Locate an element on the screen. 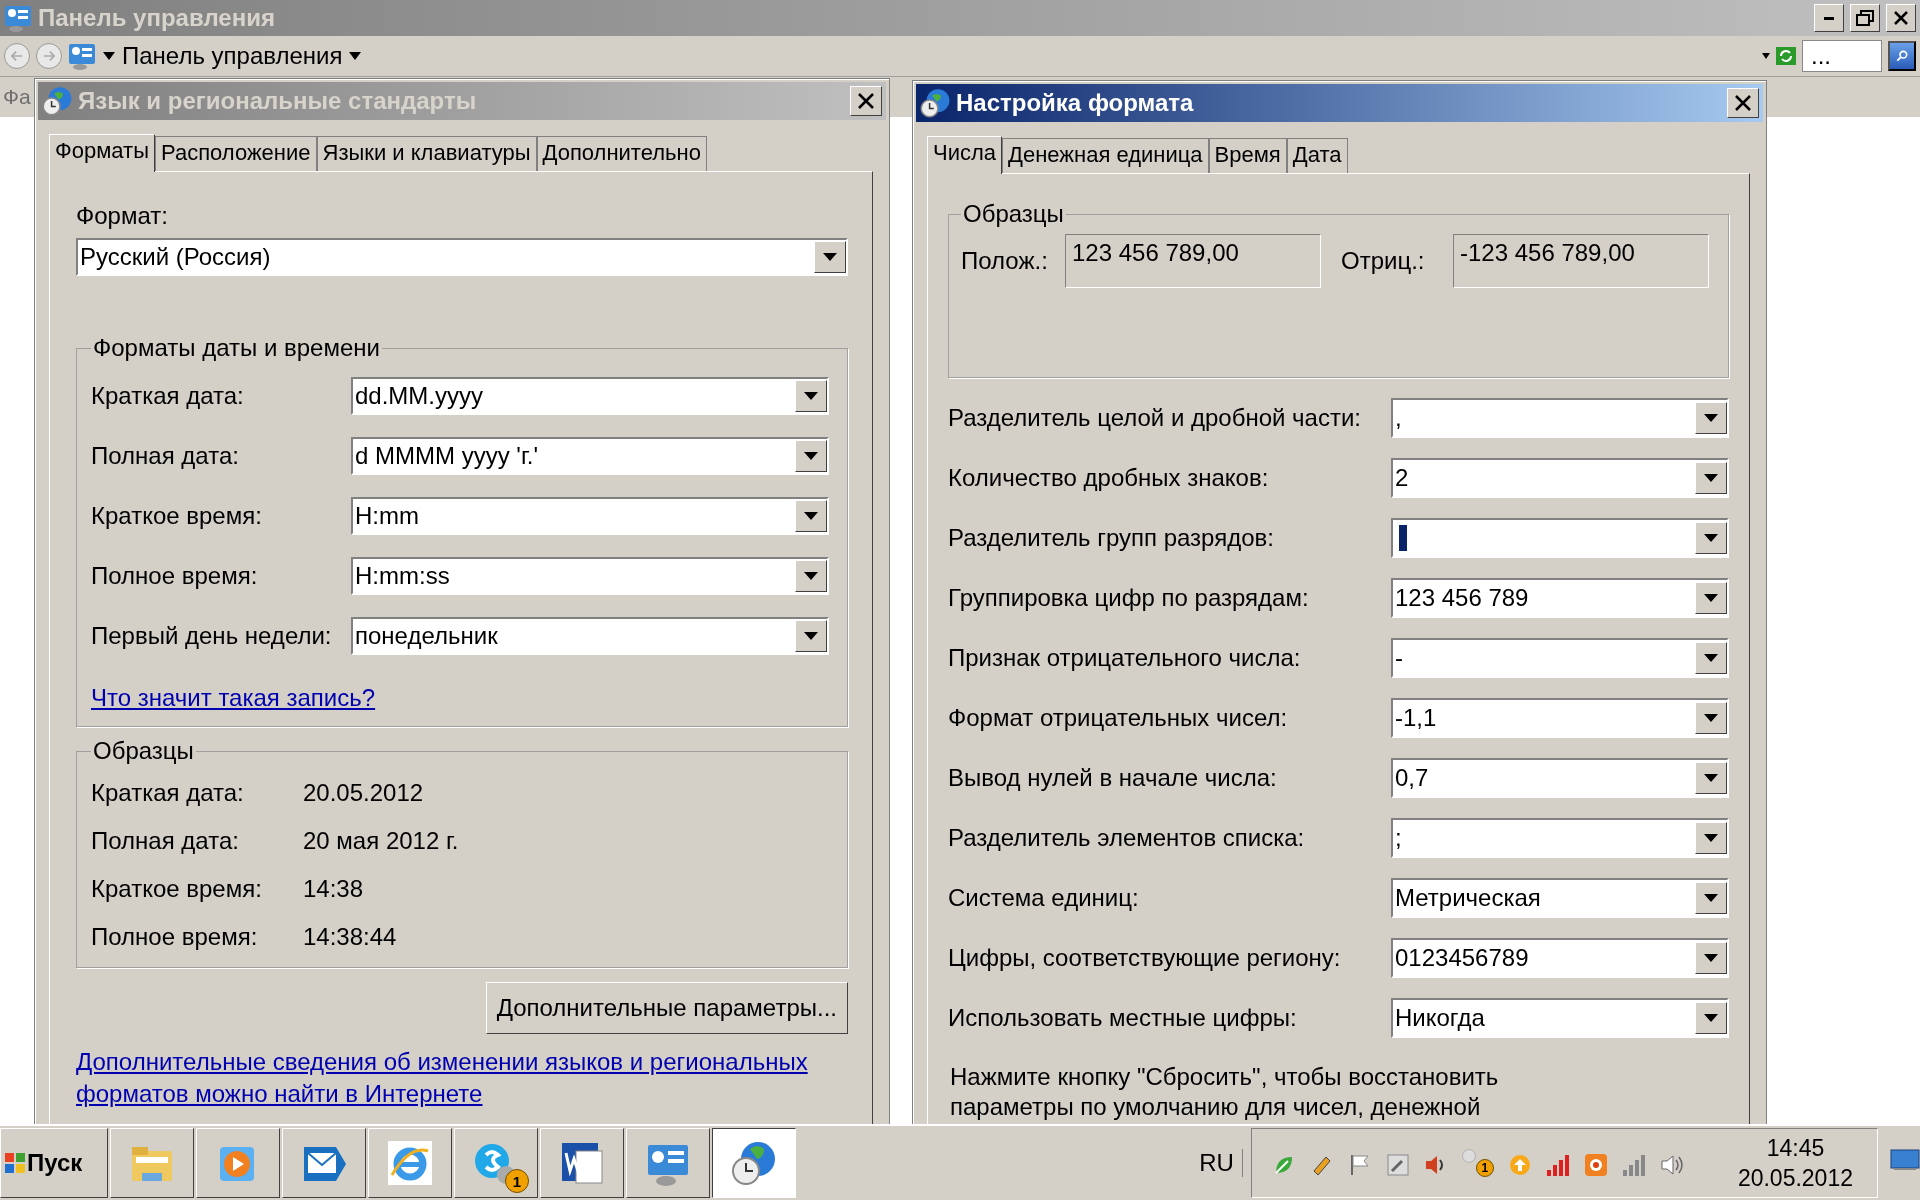 Image resolution: width=1920 pixels, height=1200 pixels. signal-bars-icon is located at coordinates (1557, 1165).